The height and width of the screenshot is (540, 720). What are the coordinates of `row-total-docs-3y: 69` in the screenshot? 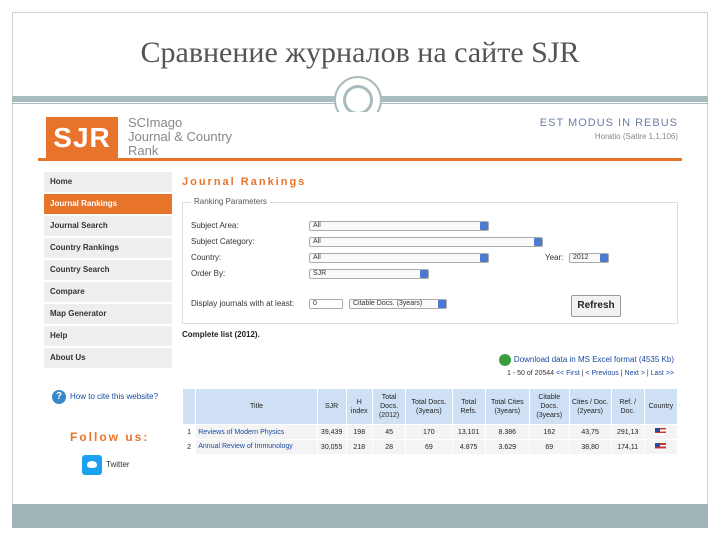 It's located at (429, 447).